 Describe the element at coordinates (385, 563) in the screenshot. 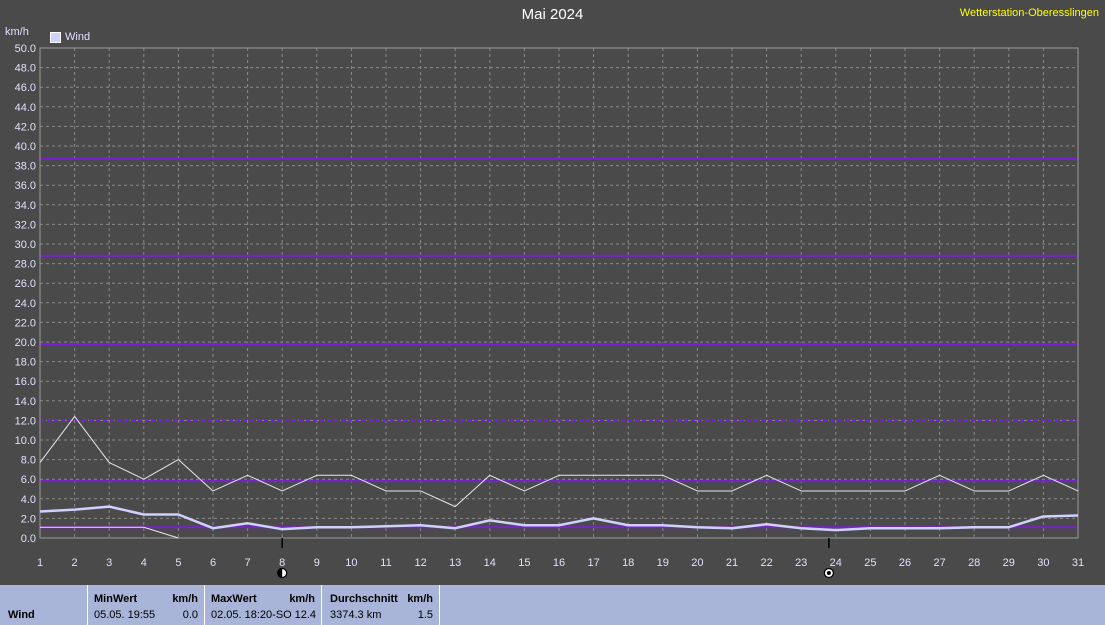

I see `x-tick-label: 11` at that location.